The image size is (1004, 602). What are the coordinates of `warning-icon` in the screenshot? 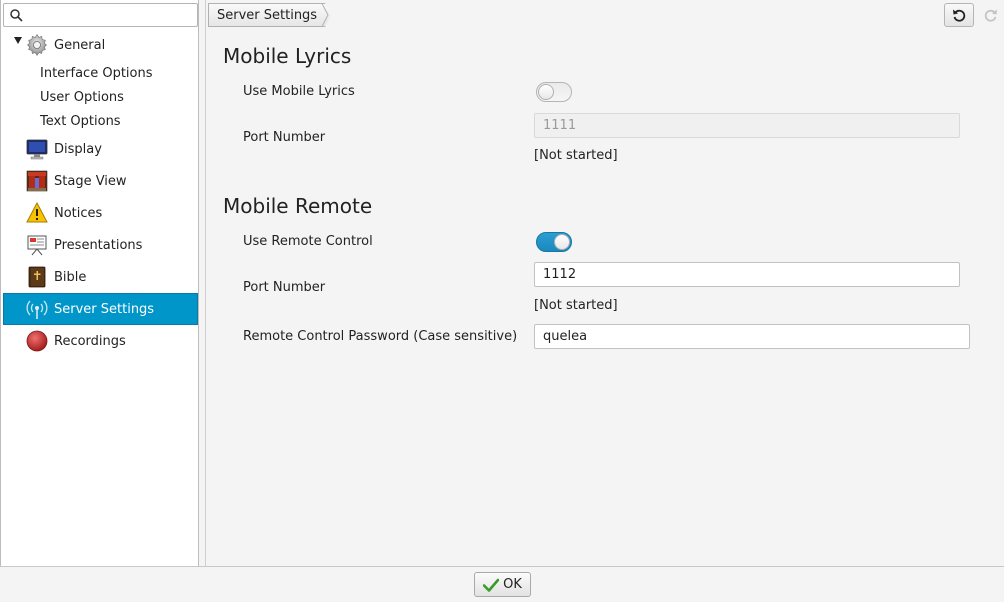 It's located at (37, 212).